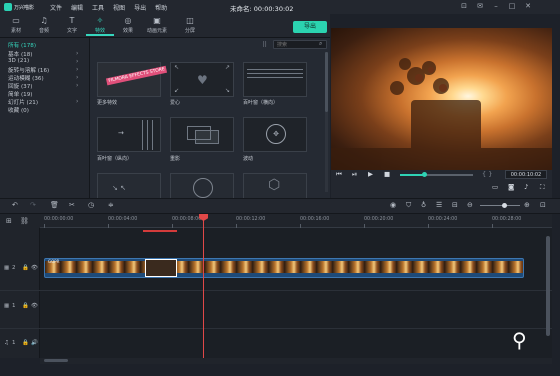  What do you see at coordinates (370, 174) in the screenshot?
I see `play-icon: ▶` at bounding box center [370, 174].